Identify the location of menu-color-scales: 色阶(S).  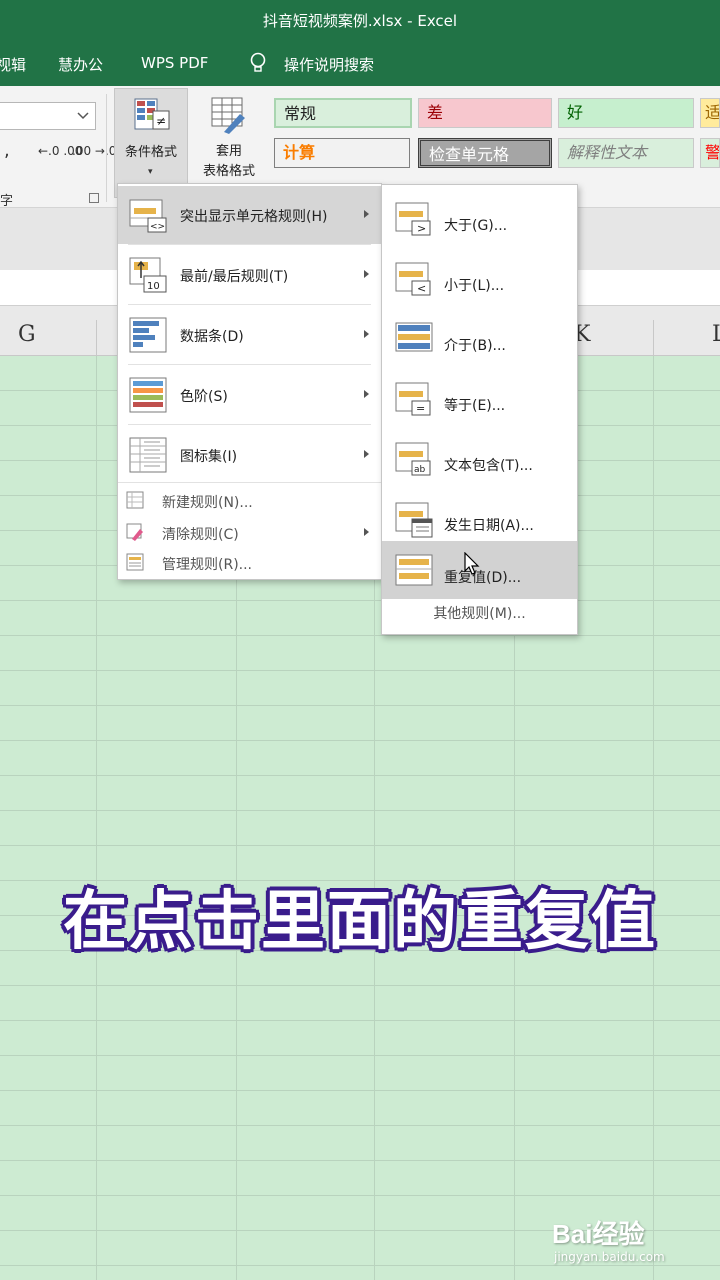
(249, 395).